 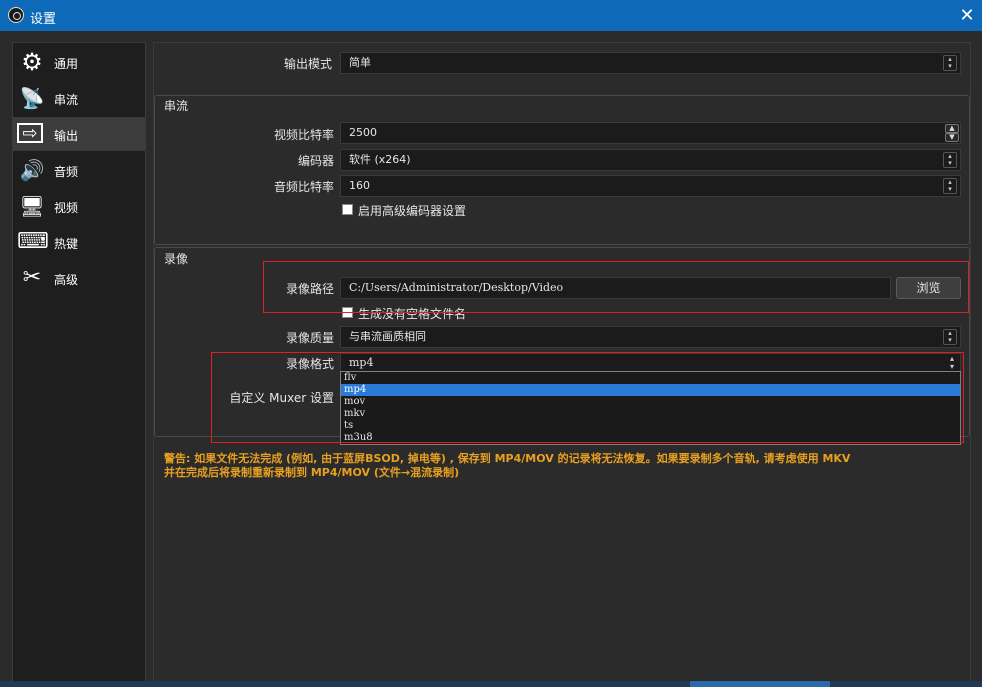 What do you see at coordinates (491, 15) in the screenshot?
I see `title-bar: 设置 ✕` at bounding box center [491, 15].